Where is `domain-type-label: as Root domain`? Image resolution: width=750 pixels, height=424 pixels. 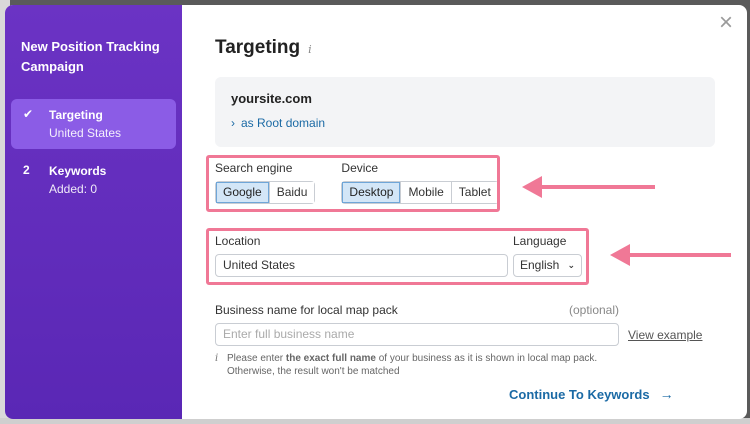
domain-type-label: as Root domain is located at coordinates (283, 123).